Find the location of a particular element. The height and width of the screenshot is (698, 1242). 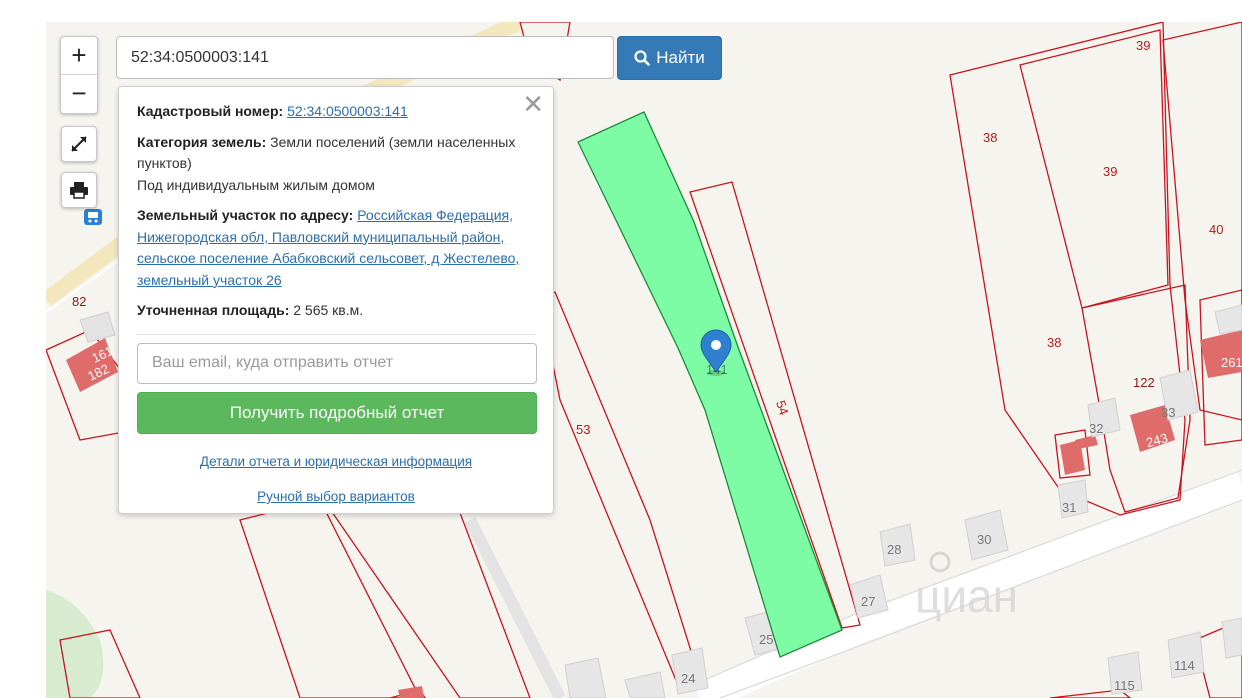

address-label: Земельный участок по адресу: is located at coordinates (245, 215).